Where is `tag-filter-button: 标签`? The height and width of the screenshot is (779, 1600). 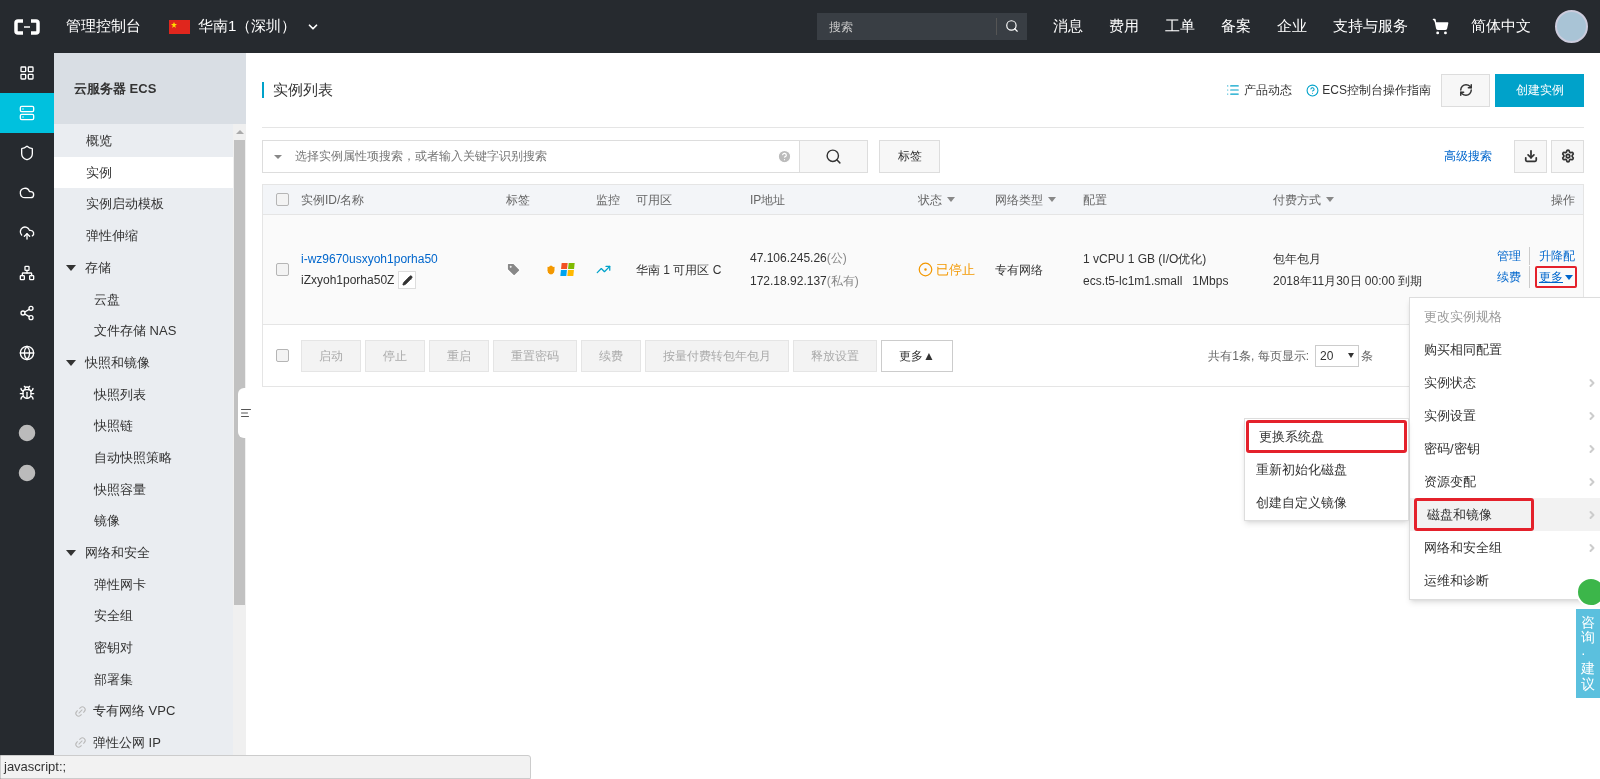 tag-filter-button: 标签 is located at coordinates (909, 156).